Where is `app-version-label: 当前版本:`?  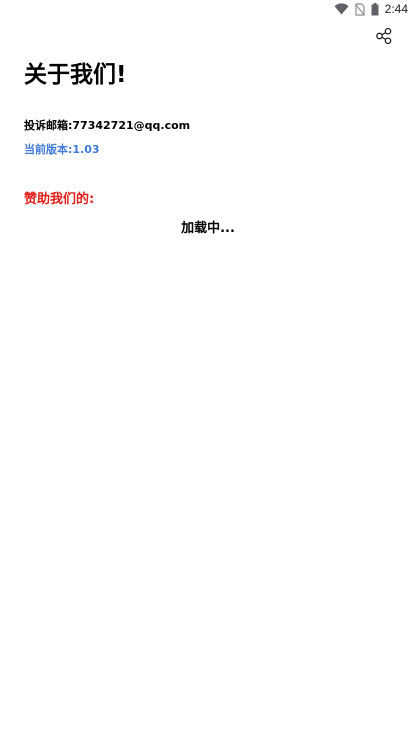
app-version-label: 当前版本: is located at coordinates (48, 149).